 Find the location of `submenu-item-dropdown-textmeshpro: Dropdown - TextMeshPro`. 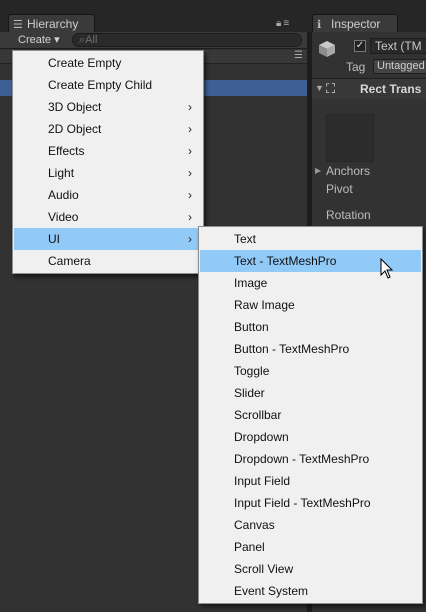

submenu-item-dropdown-textmeshpro: Dropdown - TextMeshPro is located at coordinates (310, 459).